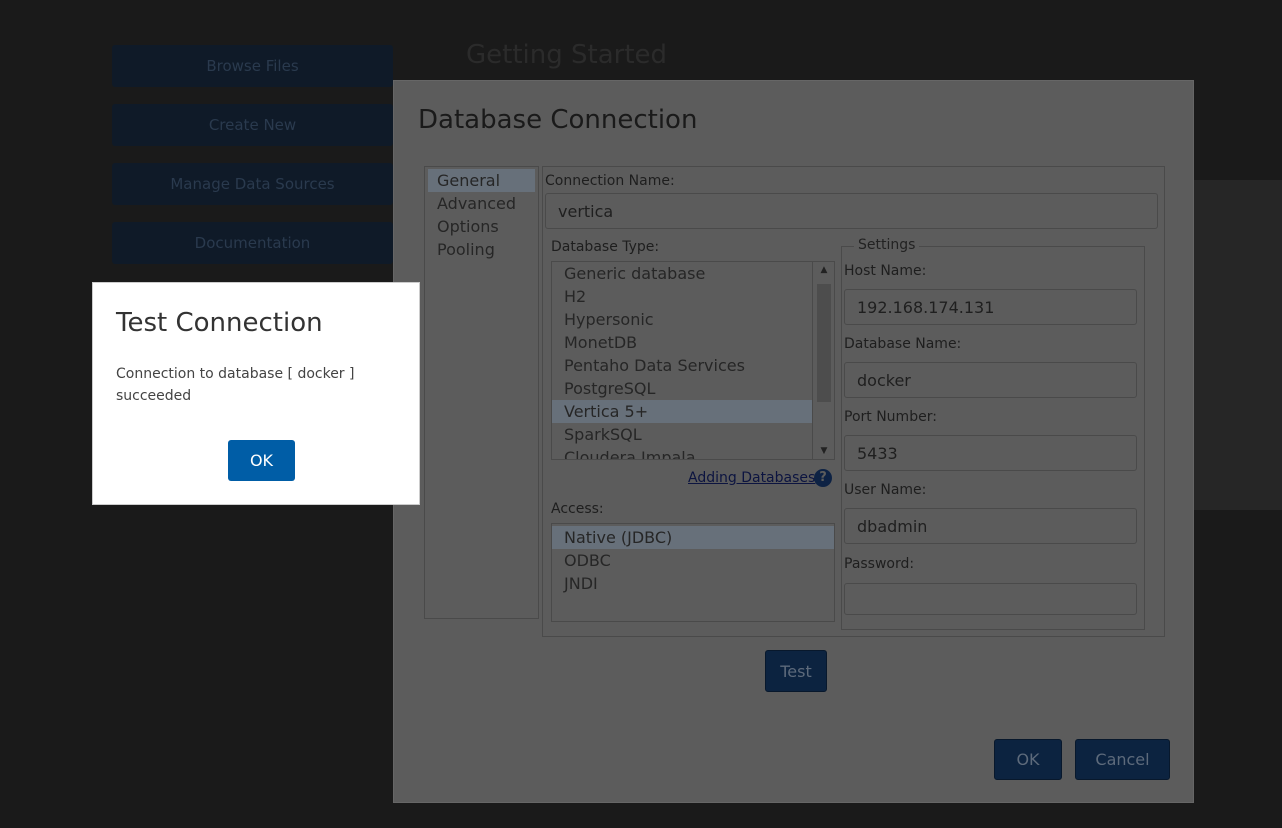  I want to click on port-number-input: 5433, so click(990, 453).